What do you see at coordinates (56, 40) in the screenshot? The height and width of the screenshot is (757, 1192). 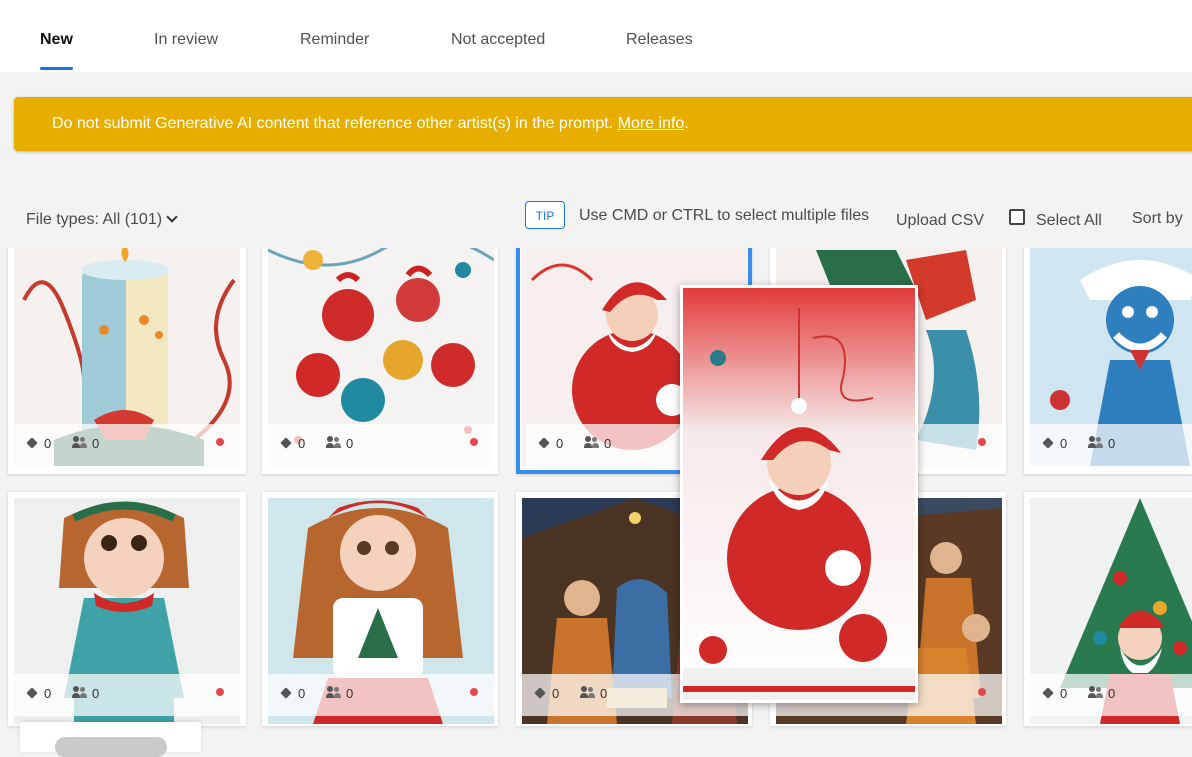 I see `tab-new: New` at bounding box center [56, 40].